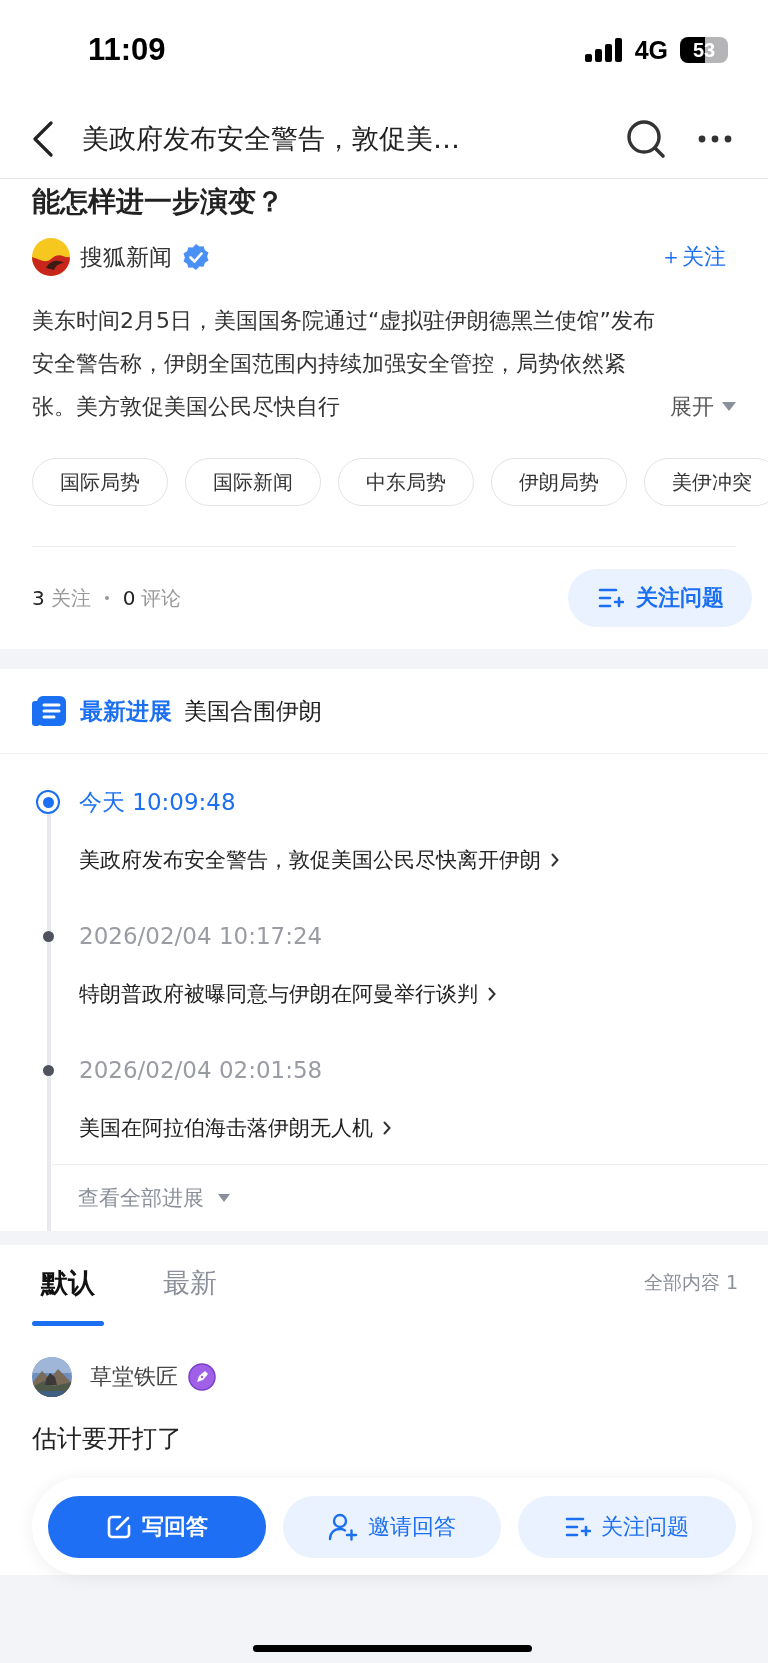 Image resolution: width=768 pixels, height=1663 pixels. Describe the element at coordinates (392, 1526) in the screenshot. I see `invite-answer-button: 邀请回答` at that location.